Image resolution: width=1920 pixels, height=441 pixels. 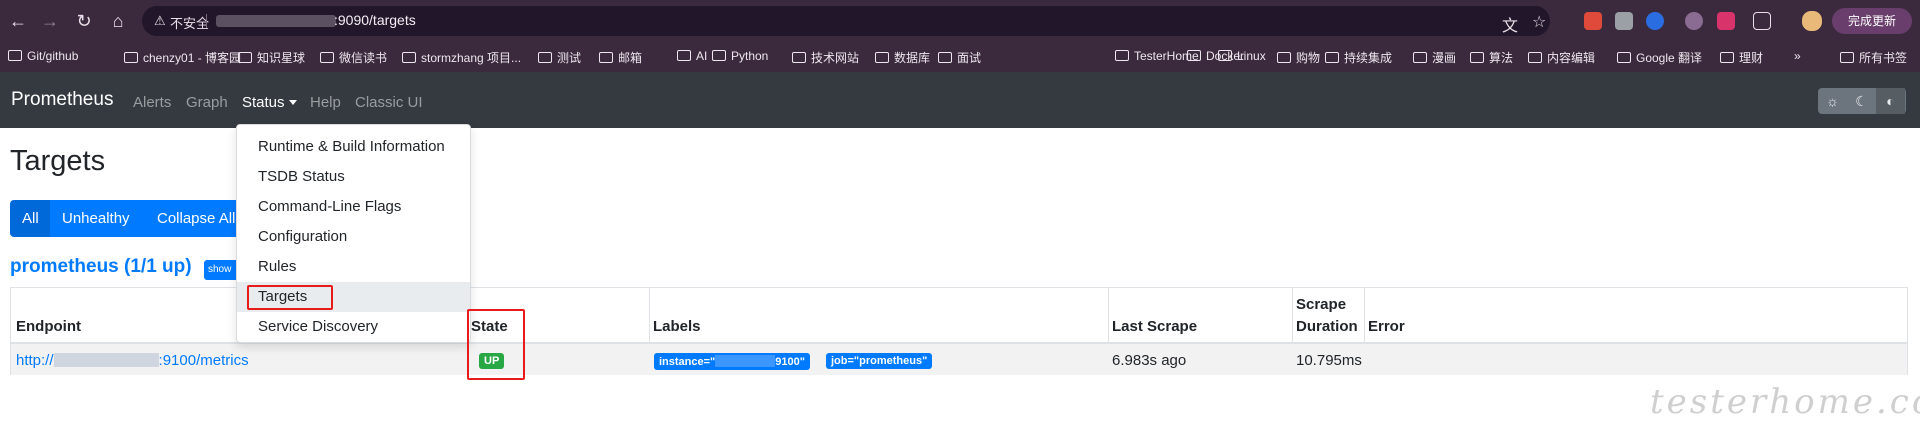 I want to click on header-scrape-duration-line2: Duration, so click(x=1327, y=326).